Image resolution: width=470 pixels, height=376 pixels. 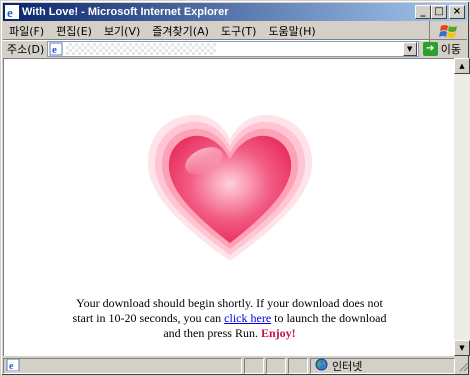 I want to click on address-field: e ▼, so click(x=233, y=48).